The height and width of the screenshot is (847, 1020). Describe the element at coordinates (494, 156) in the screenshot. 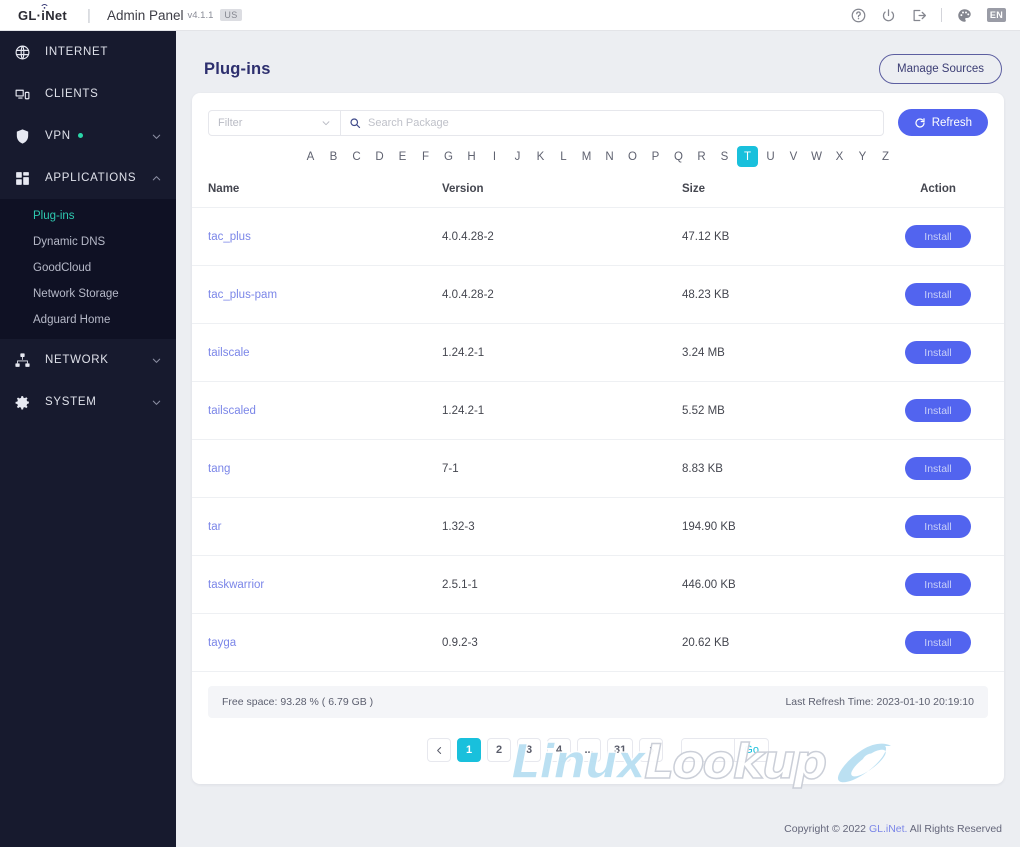

I see `alpha-i: I` at that location.